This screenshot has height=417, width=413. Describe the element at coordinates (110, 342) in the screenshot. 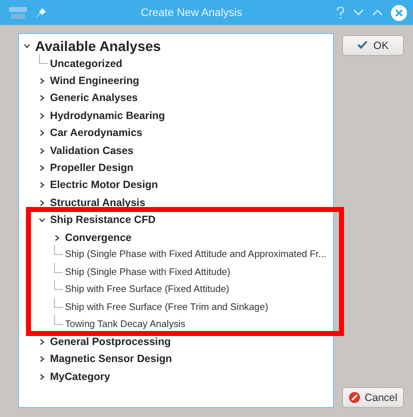

I see `category-item: General Postprocessing` at that location.